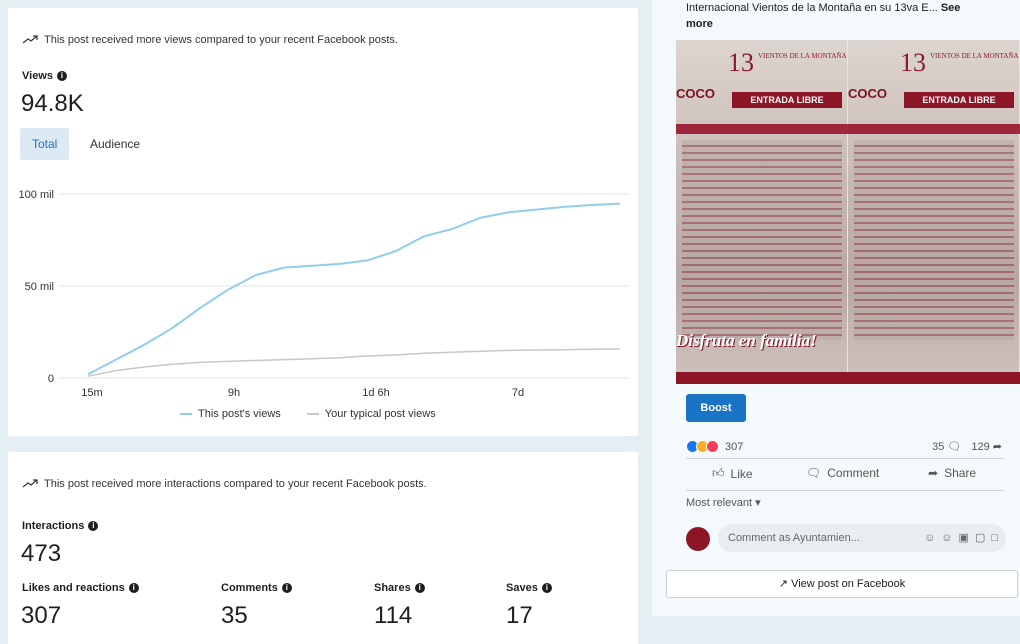 The image size is (1020, 644). Describe the element at coordinates (734, 446) in the screenshot. I see `reaction-count: 307` at that location.